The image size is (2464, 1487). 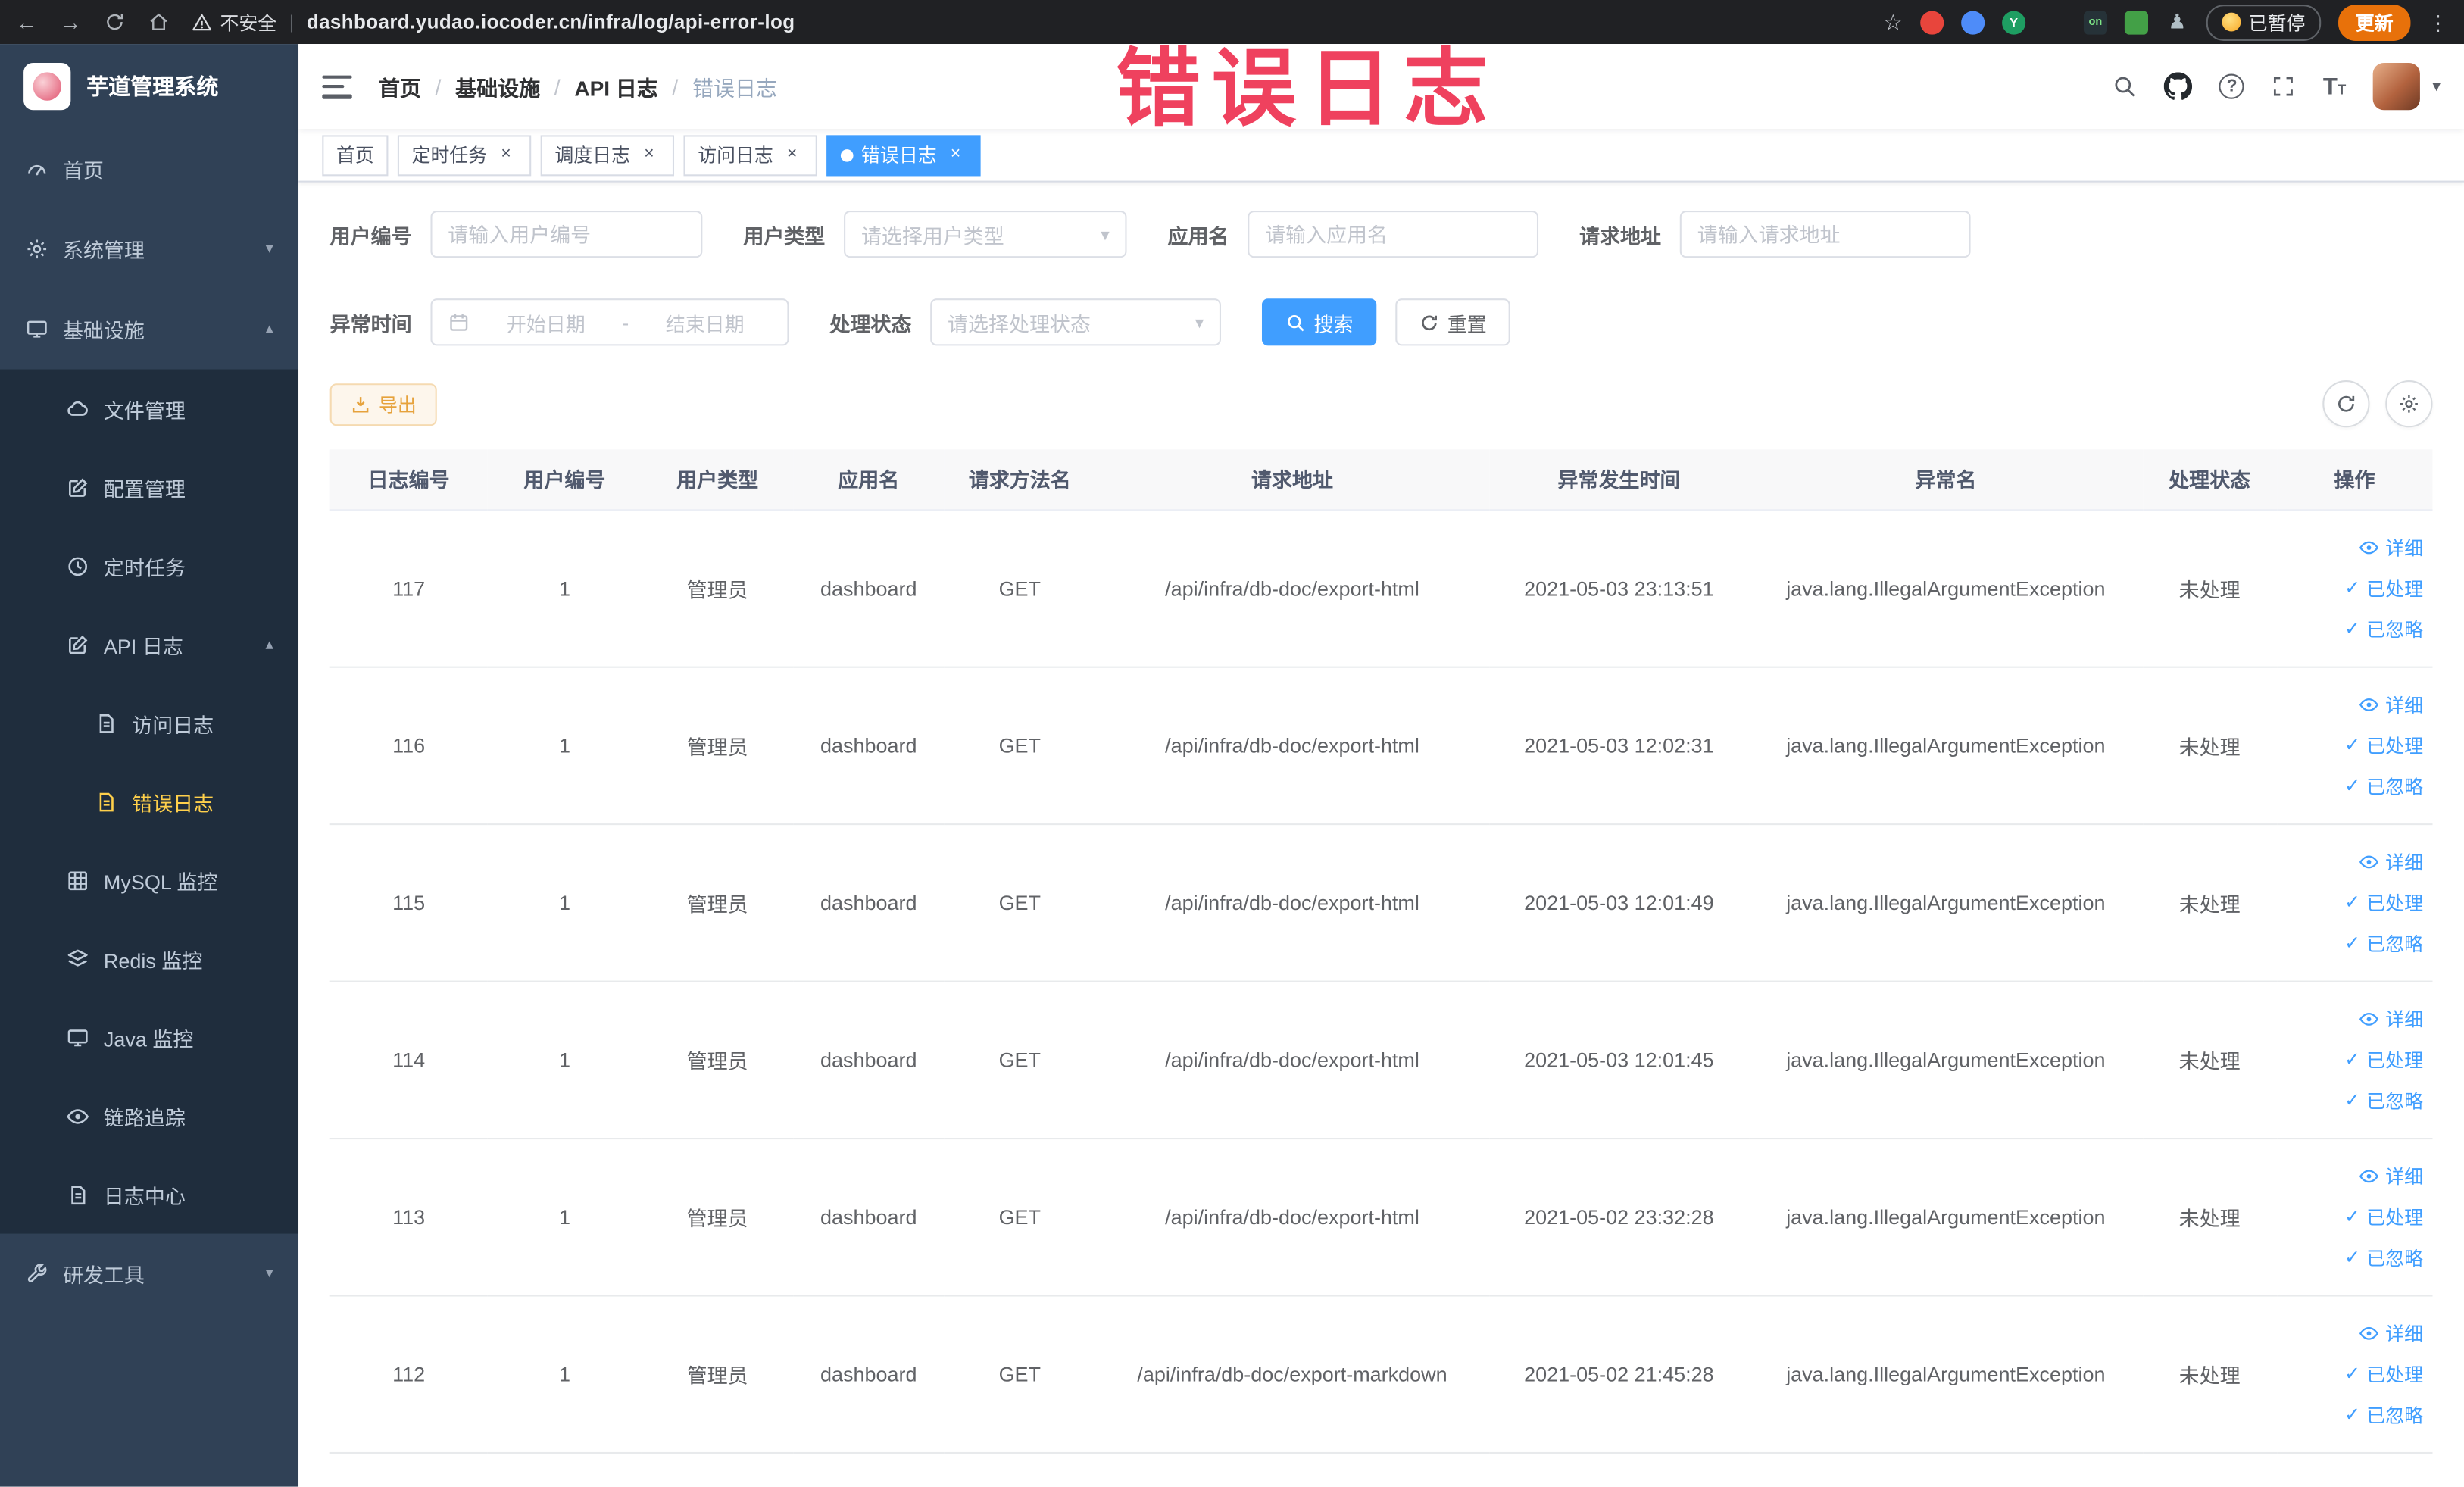 I want to click on sidebar-item-error-log: 错误日志, so click(x=149, y=801).